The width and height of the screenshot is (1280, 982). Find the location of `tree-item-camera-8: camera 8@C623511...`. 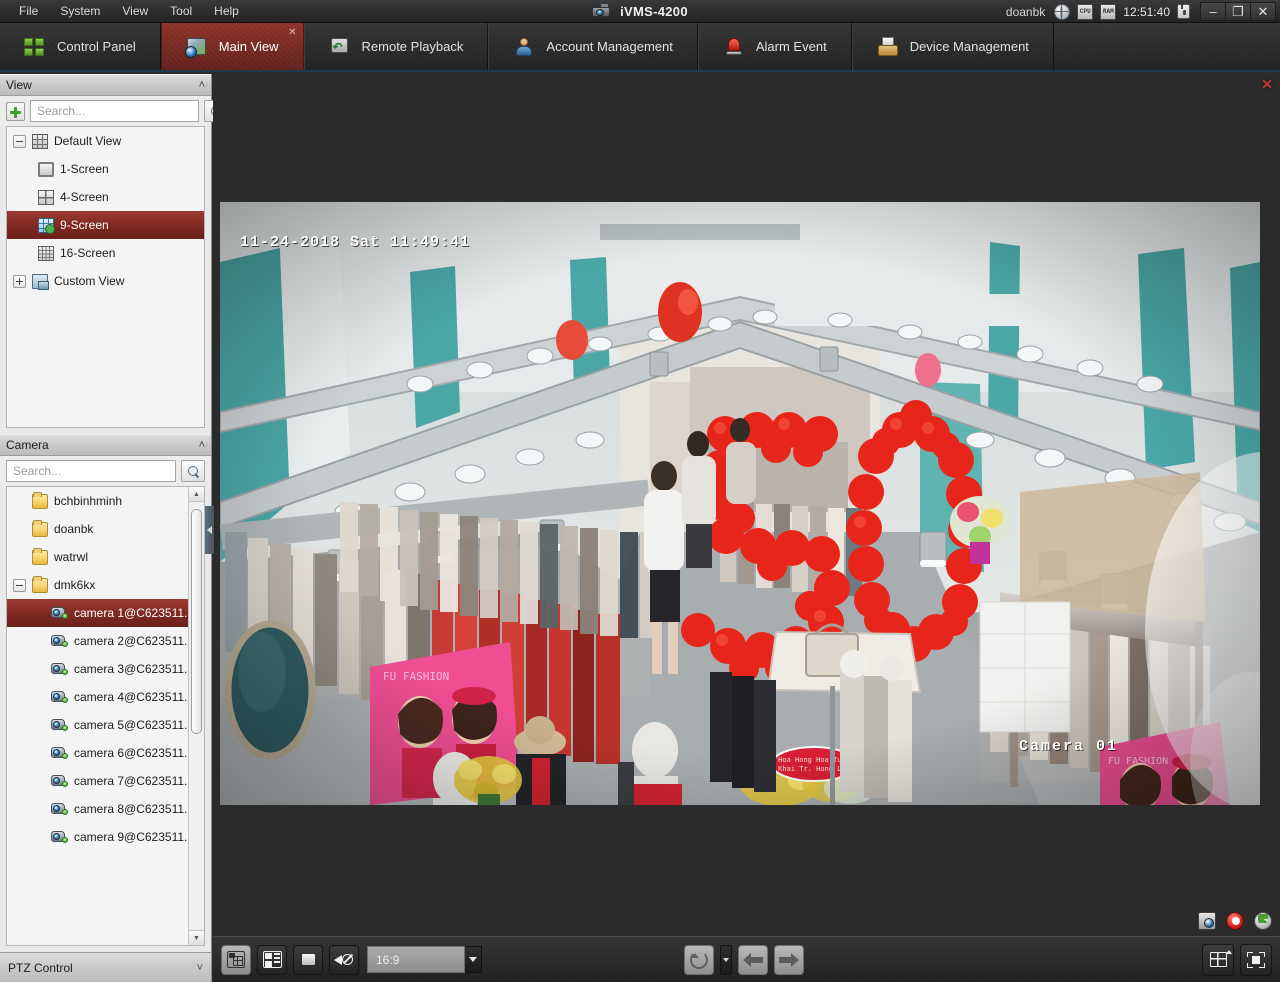

tree-item-camera-8: camera 8@C623511... is located at coordinates (105, 809).